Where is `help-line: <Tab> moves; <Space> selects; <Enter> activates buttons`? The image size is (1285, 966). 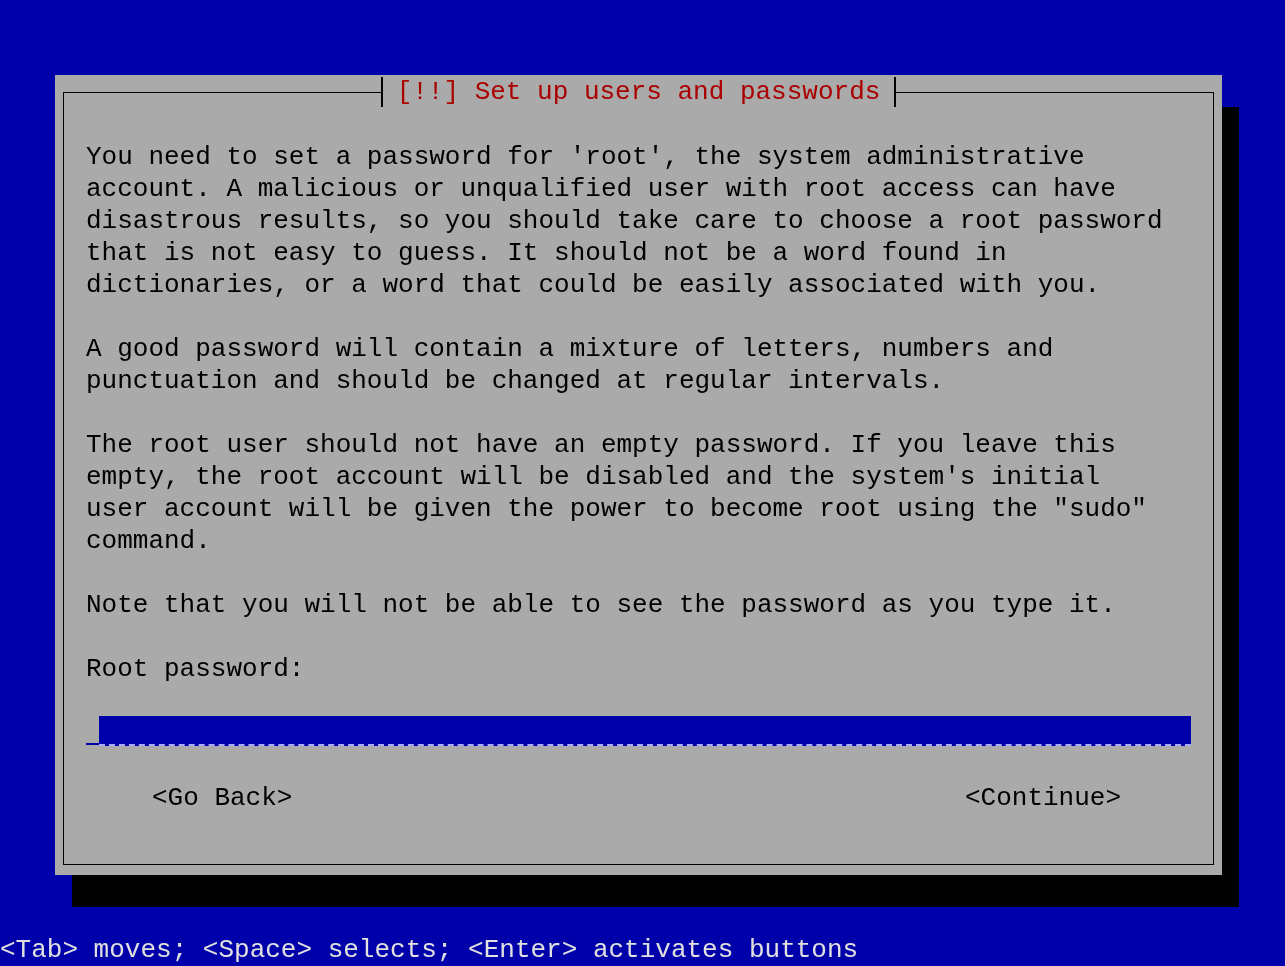 help-line: <Tab> moves; <Space> selects; <Enter> activates buttons is located at coordinates (429, 950).